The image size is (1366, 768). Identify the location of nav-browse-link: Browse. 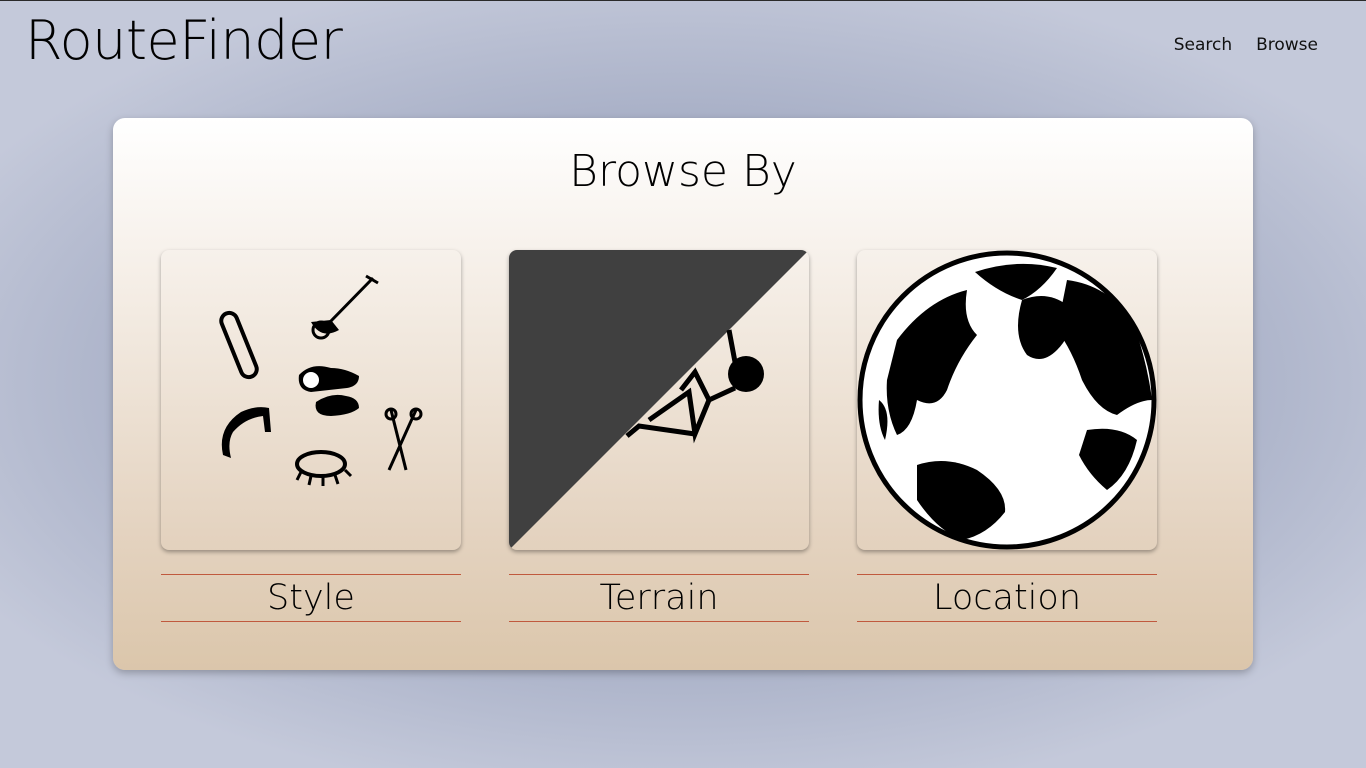
(1287, 45).